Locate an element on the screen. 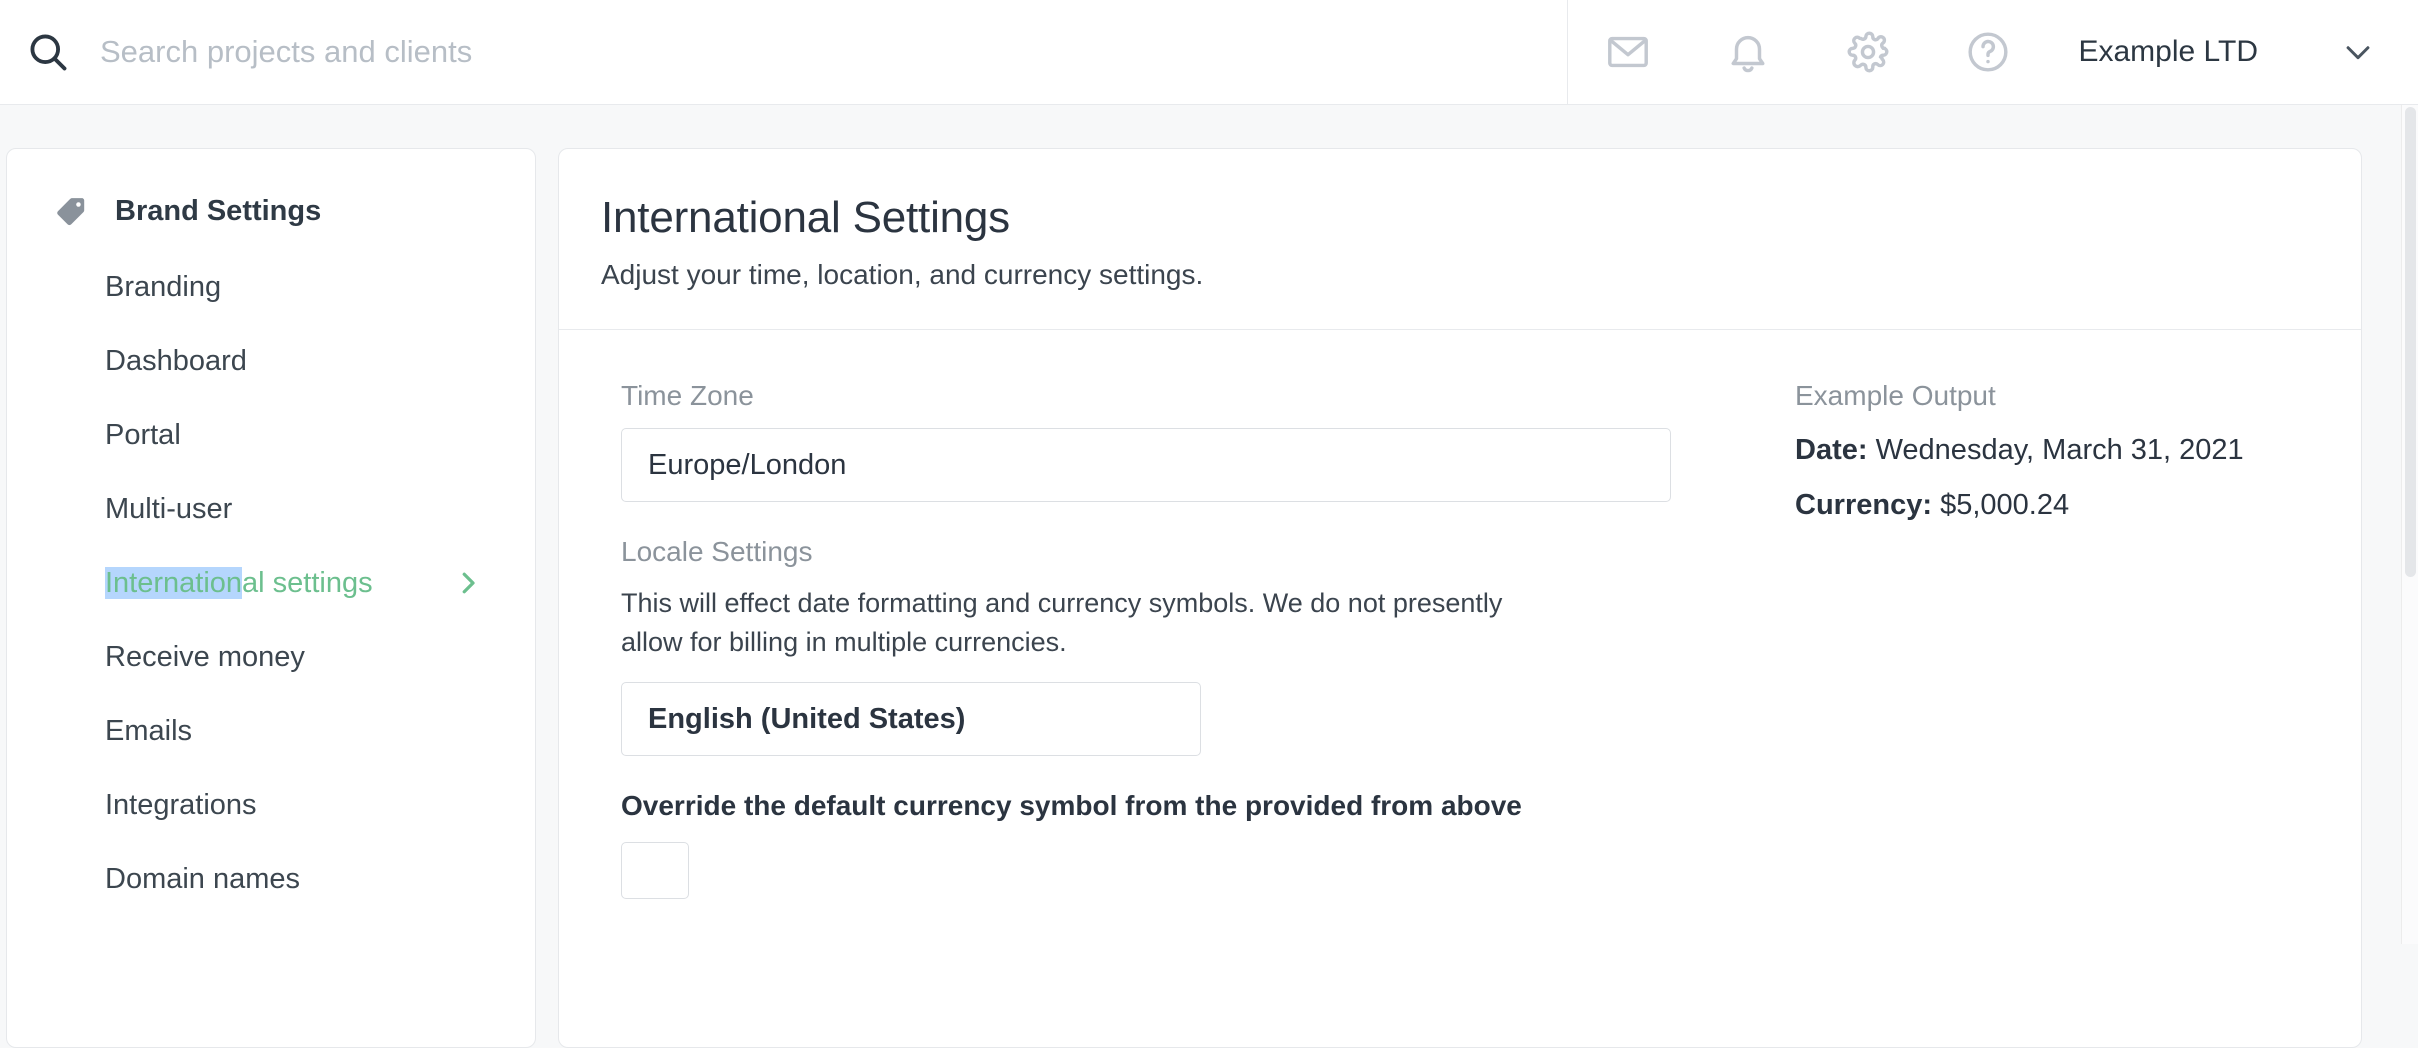 This screenshot has width=2418, height=1048. sidebar-item-portal: Portal is located at coordinates (271, 435).